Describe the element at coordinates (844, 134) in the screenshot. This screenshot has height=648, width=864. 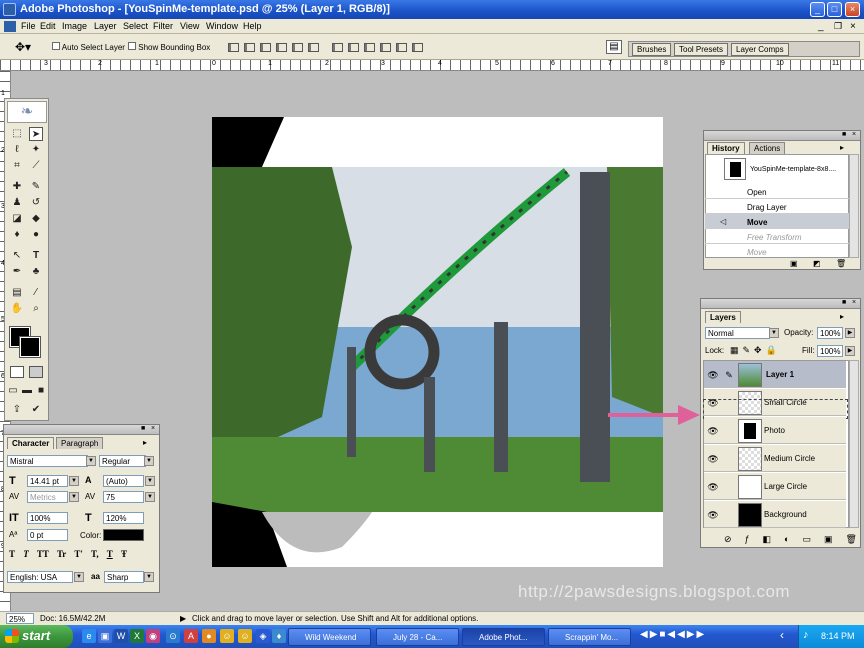
I see `palette-close-icon: ■` at that location.